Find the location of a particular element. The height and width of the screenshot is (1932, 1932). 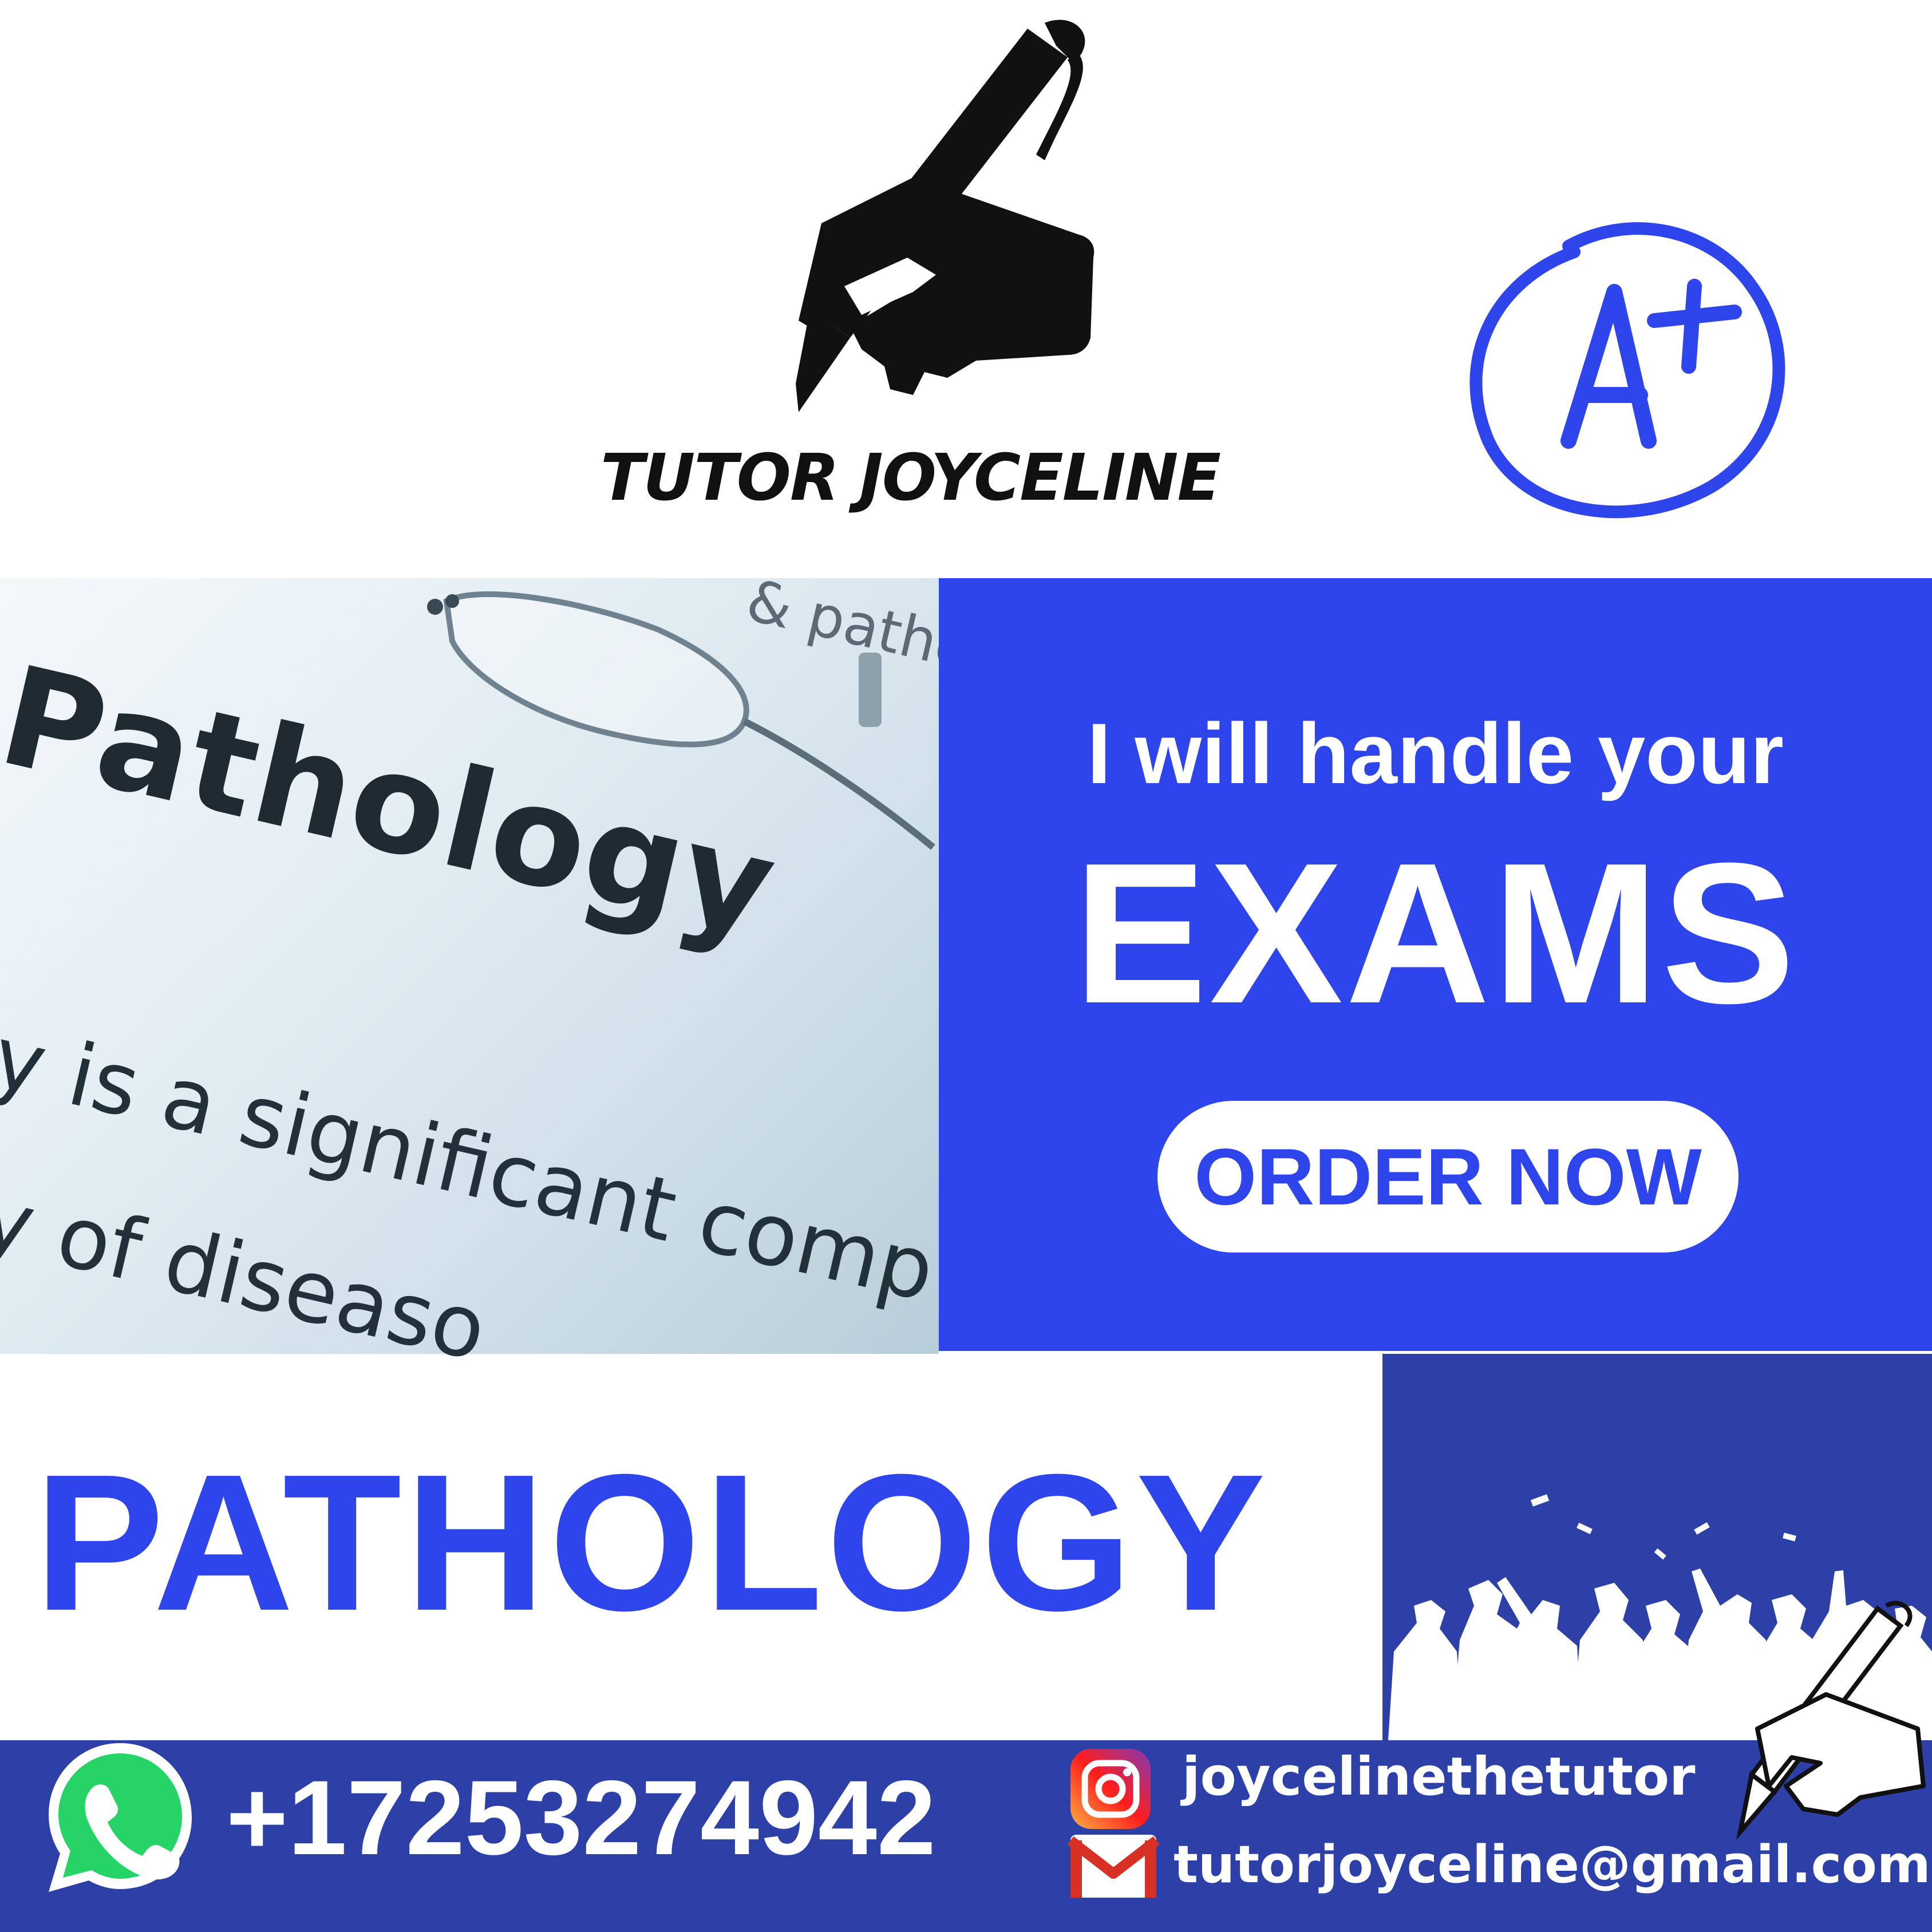

email-address: tutorjoyceline@gmail.com is located at coordinates (1552, 1865).